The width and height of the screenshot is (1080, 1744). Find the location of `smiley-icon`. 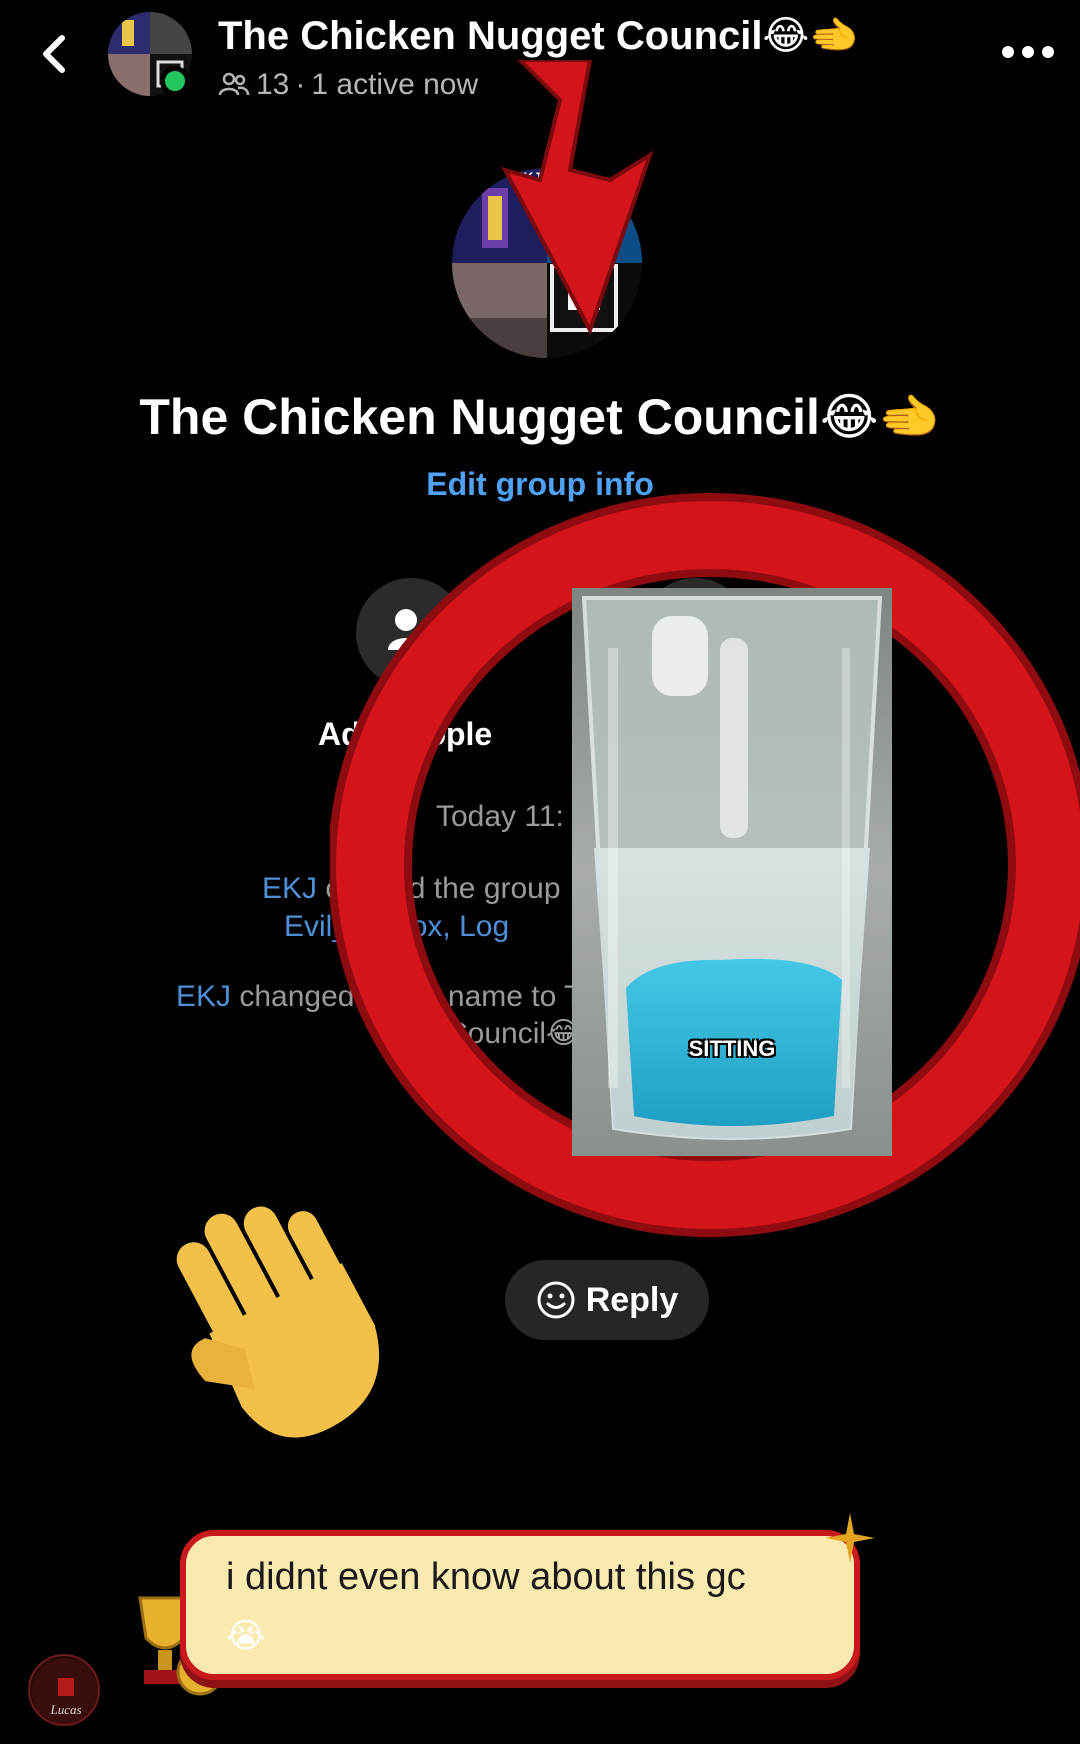

smiley-icon is located at coordinates (556, 1300).